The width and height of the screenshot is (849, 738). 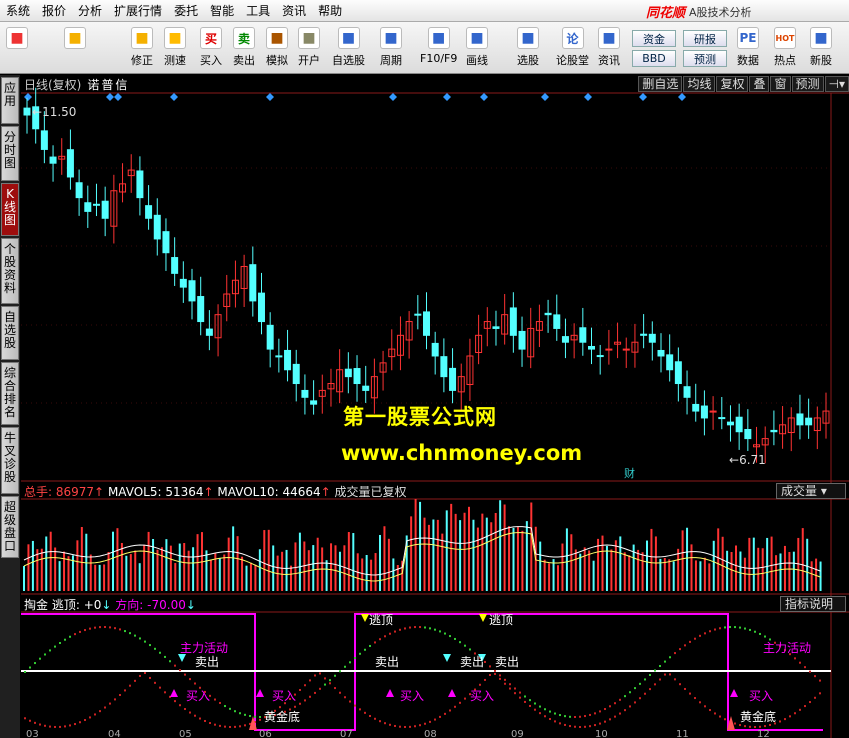 I want to click on indicator-help-button: 指标说明, so click(x=813, y=604).